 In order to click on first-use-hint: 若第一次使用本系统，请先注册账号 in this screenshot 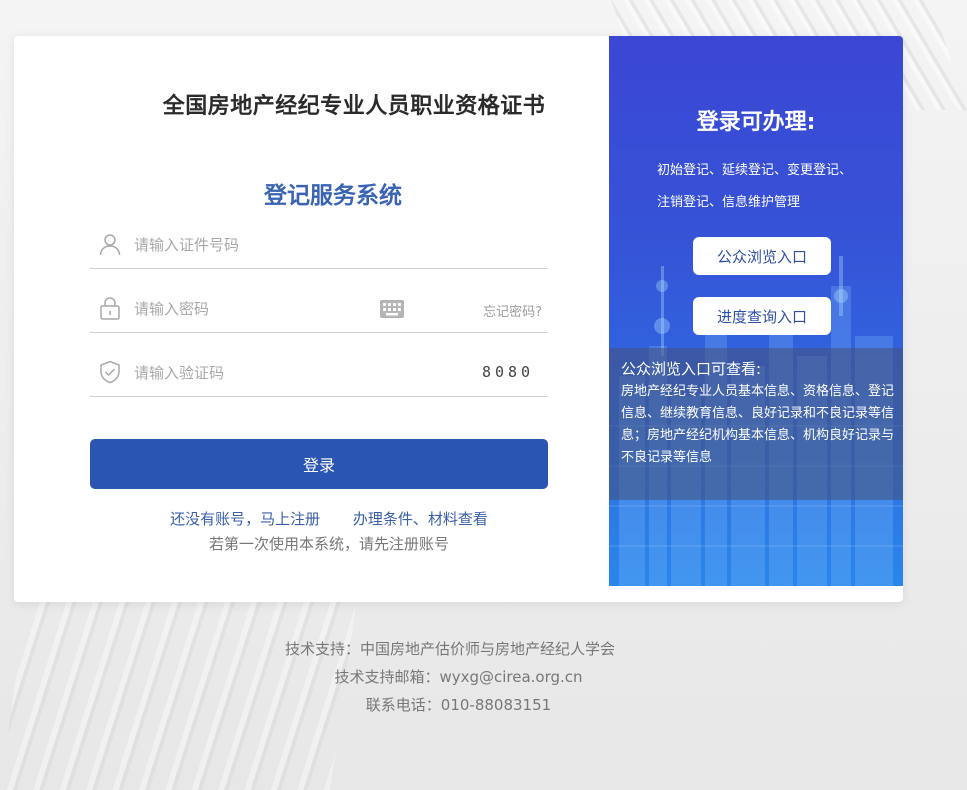, I will do `click(328, 544)`.